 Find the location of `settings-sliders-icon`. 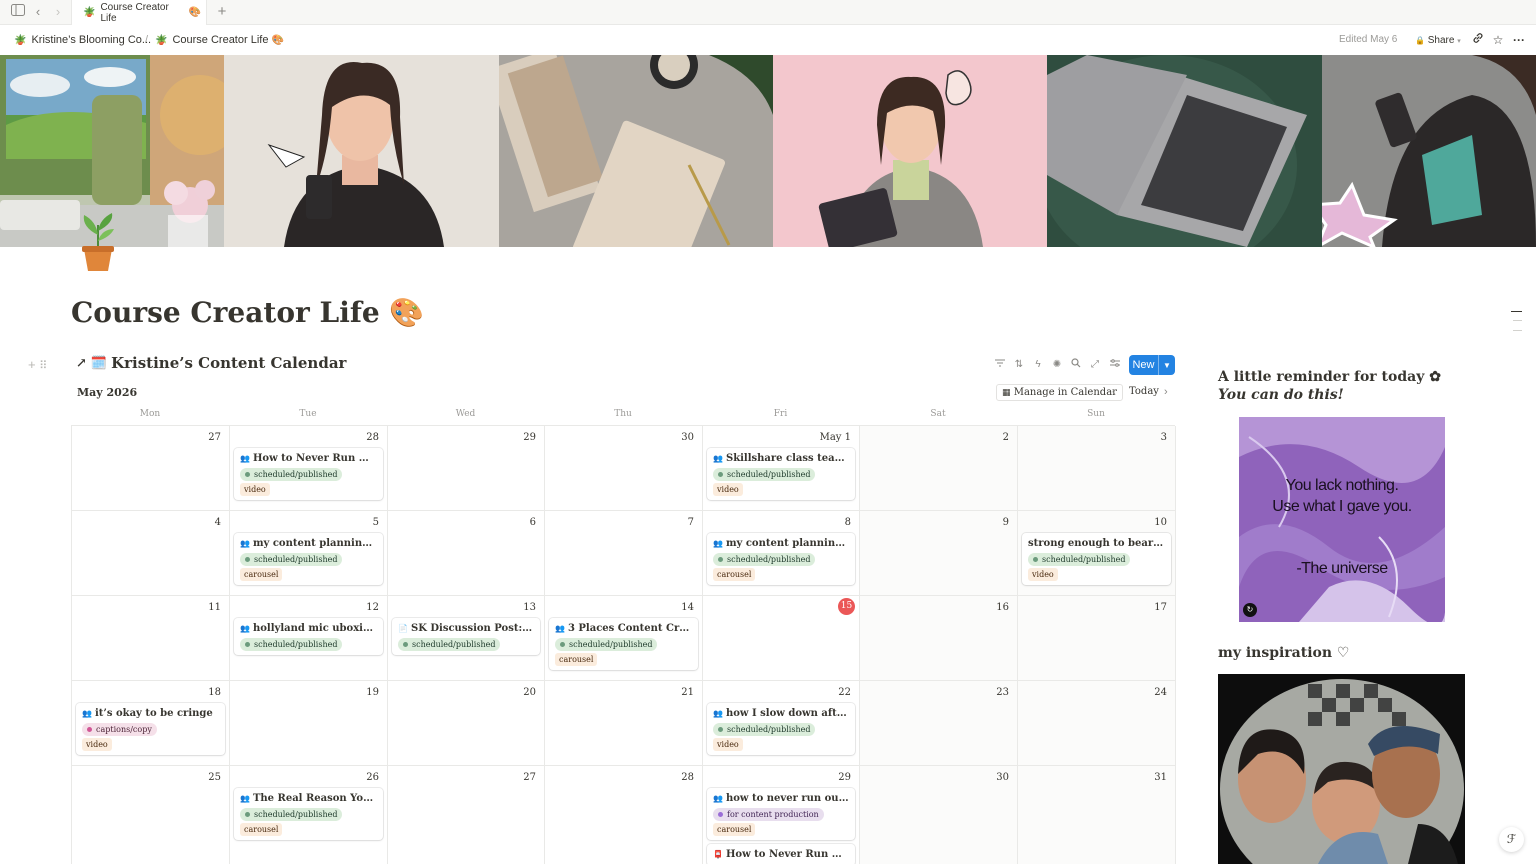

settings-sliders-icon is located at coordinates (1115, 365).